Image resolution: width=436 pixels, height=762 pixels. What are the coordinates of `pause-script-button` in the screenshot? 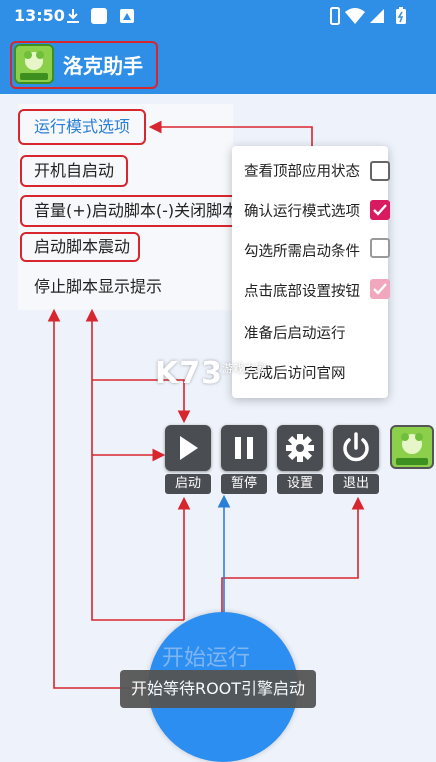 It's located at (244, 448).